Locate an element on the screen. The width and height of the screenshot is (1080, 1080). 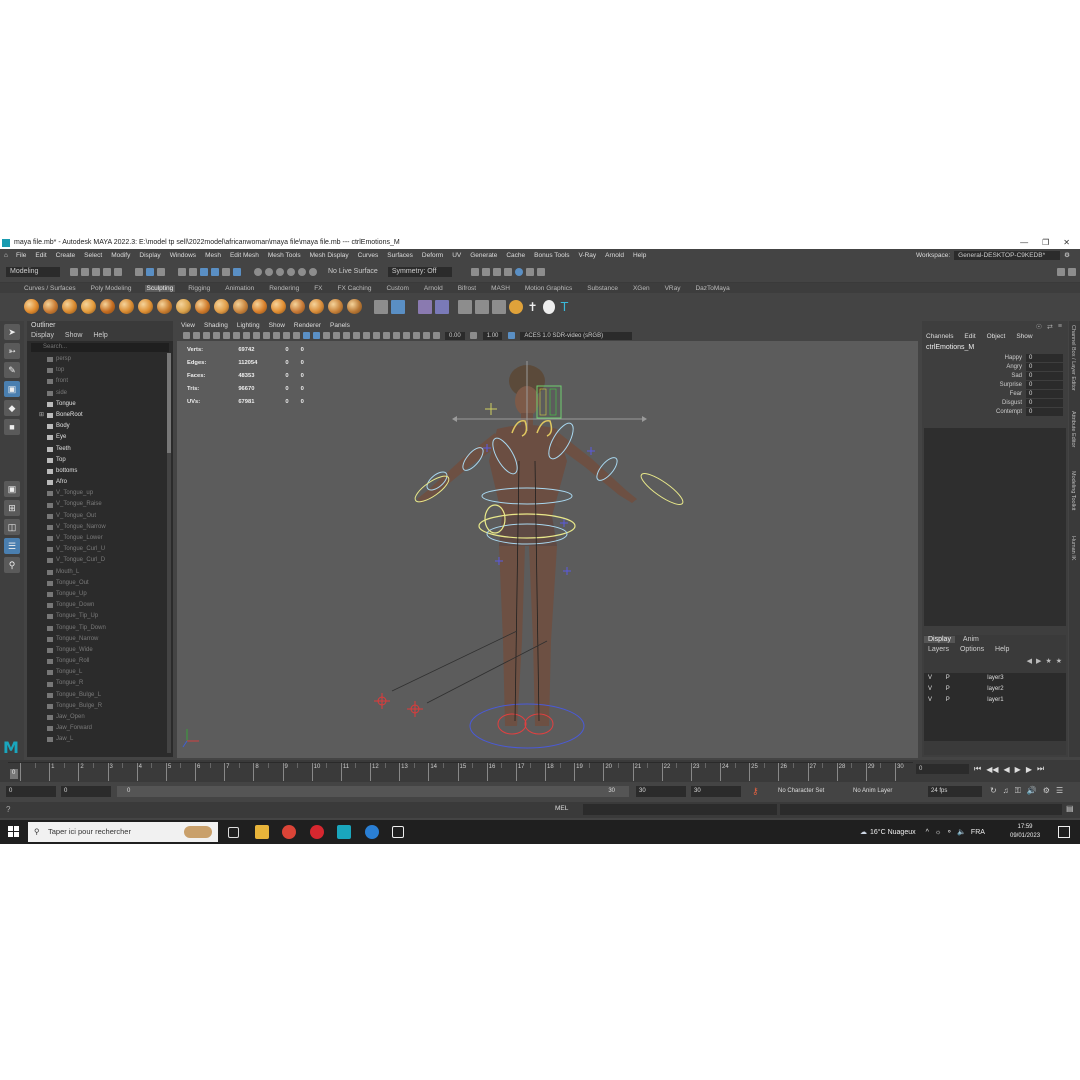
layer-tab-display: Display is located at coordinates (939, 639).